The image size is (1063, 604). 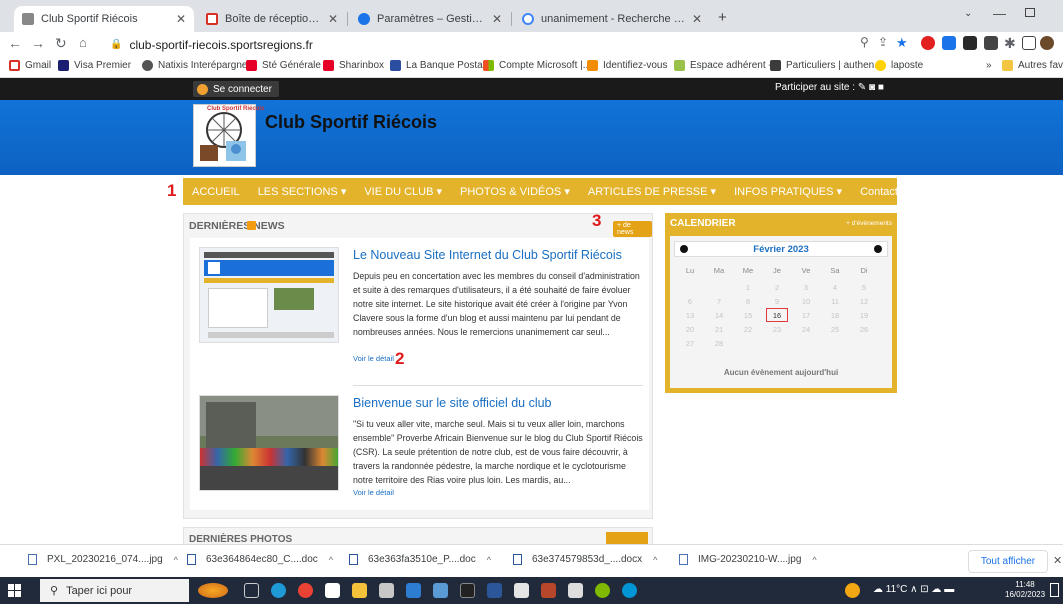 What do you see at coordinates (228, 135) in the screenshot?
I see `club-logo: Club Sportif Riécois` at bounding box center [228, 135].